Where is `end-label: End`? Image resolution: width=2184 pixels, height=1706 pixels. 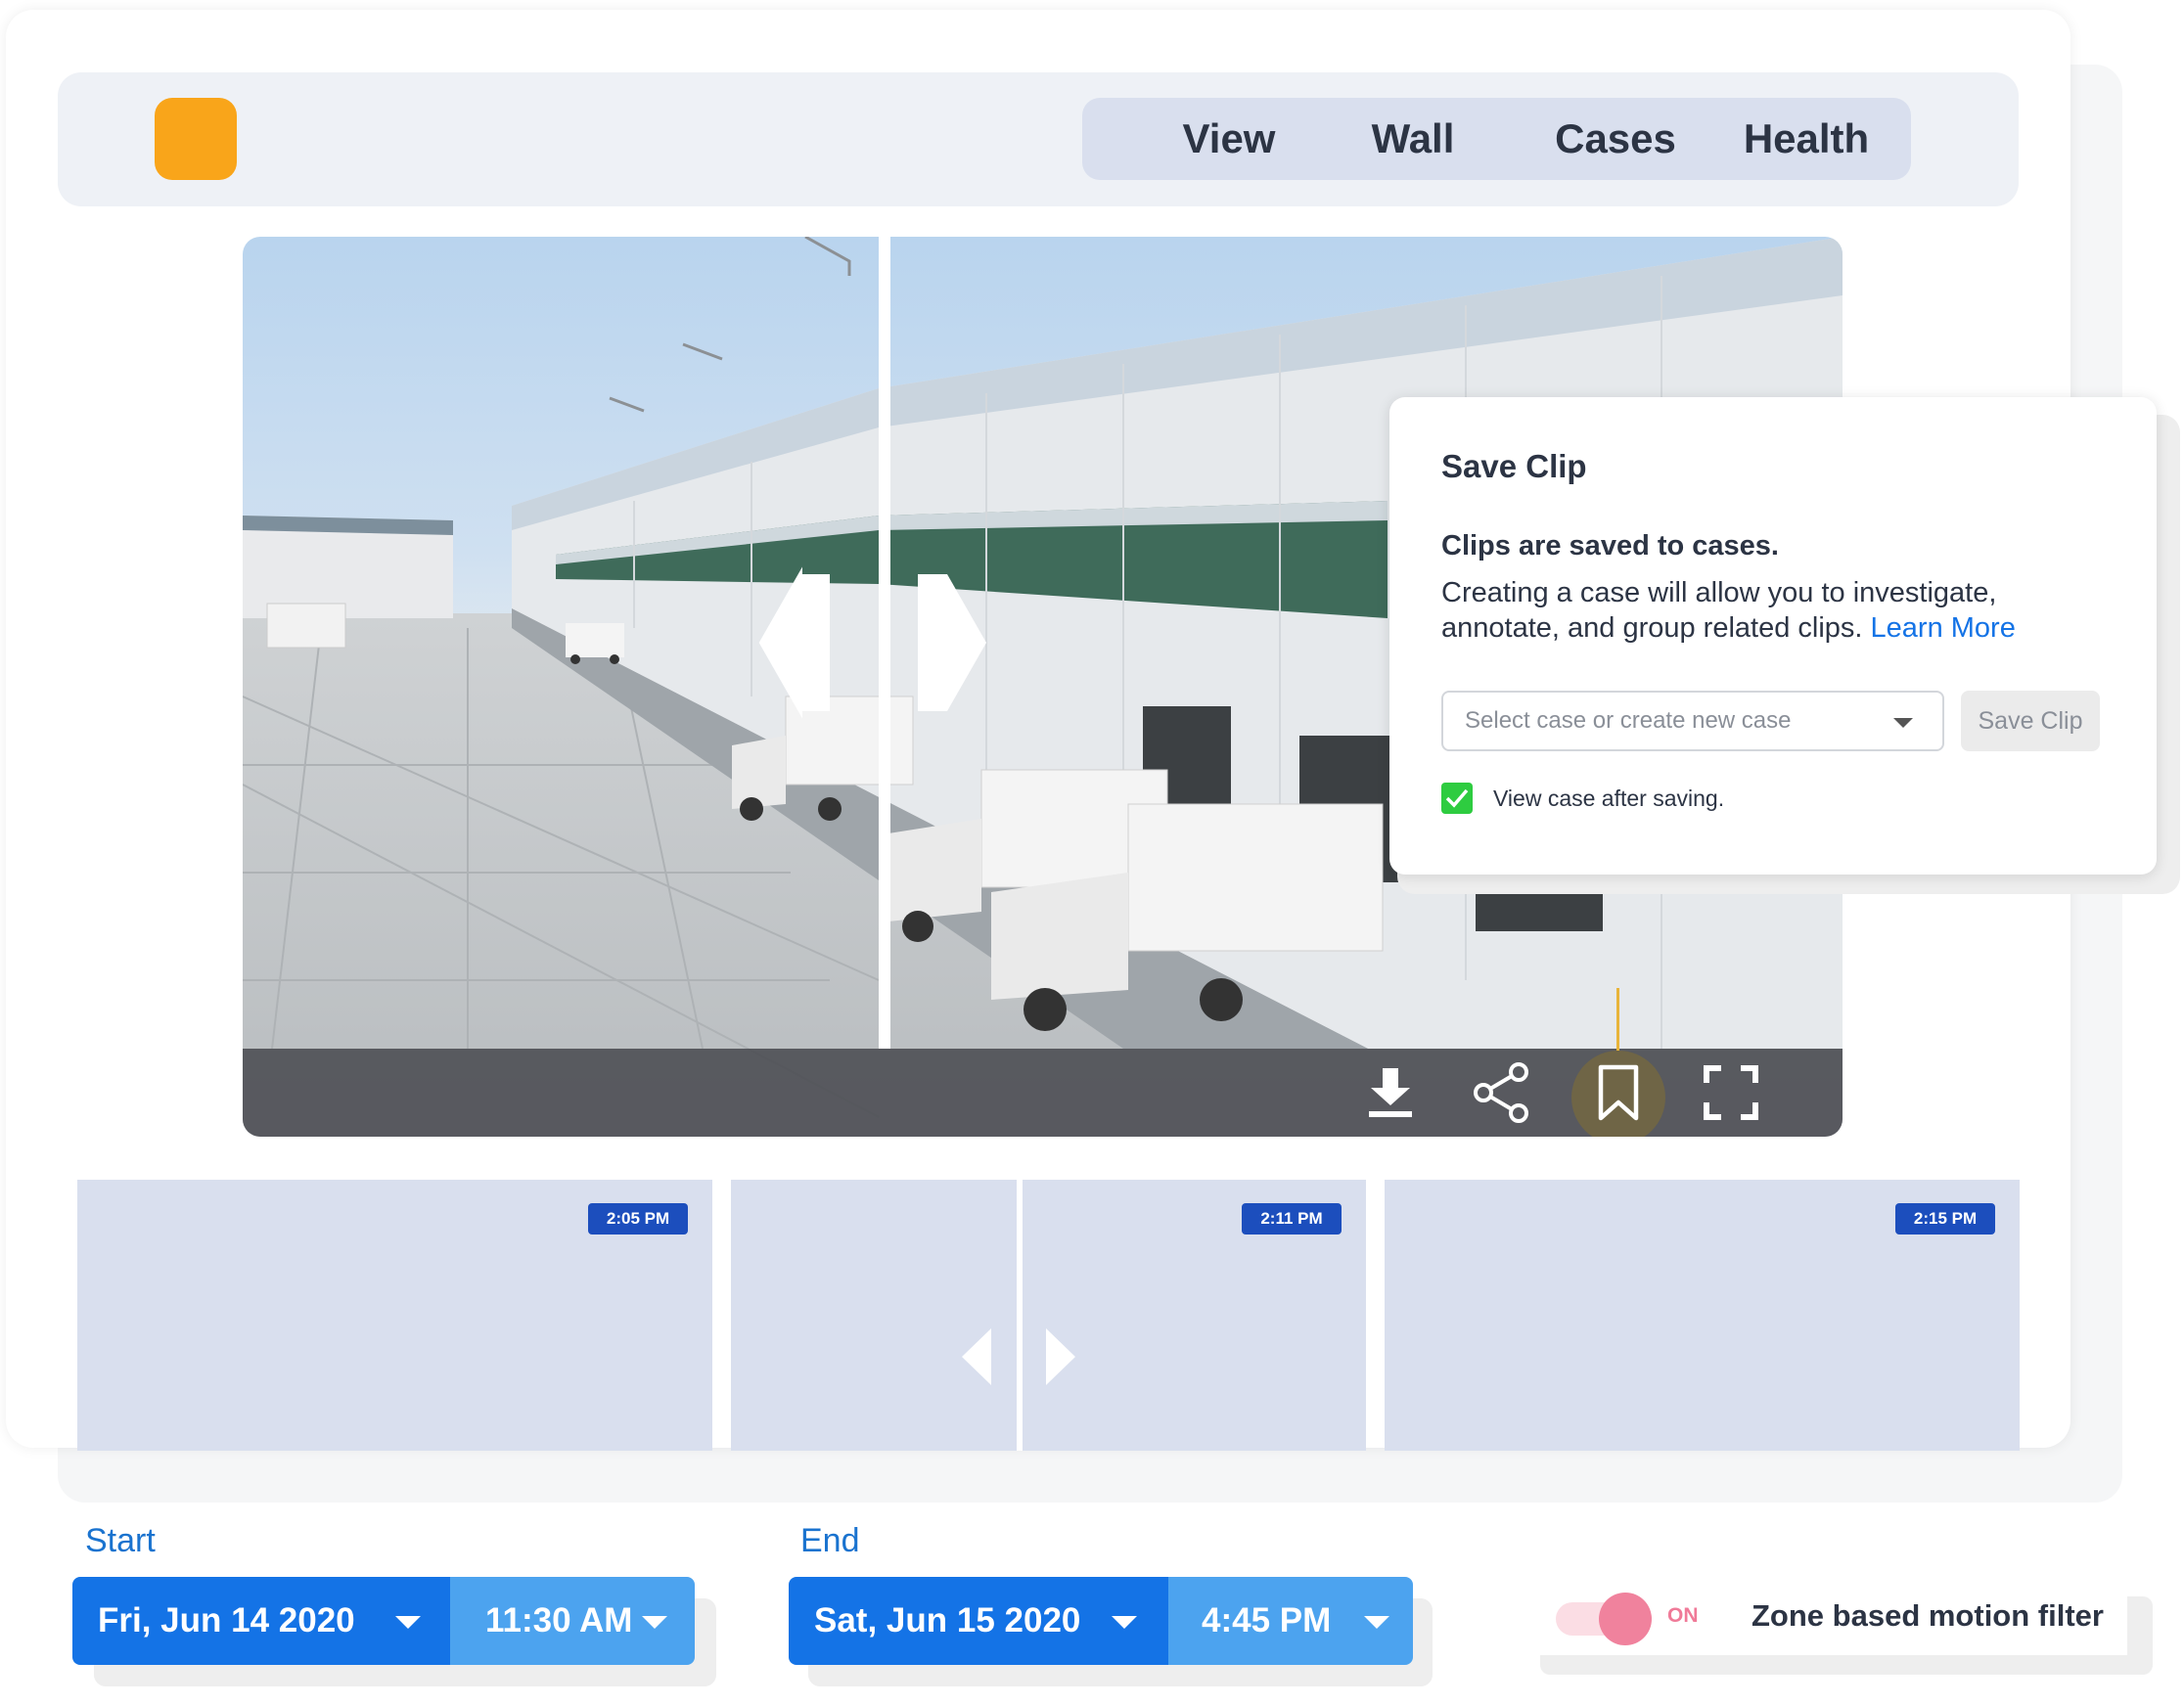
end-label: End is located at coordinates (830, 1540).